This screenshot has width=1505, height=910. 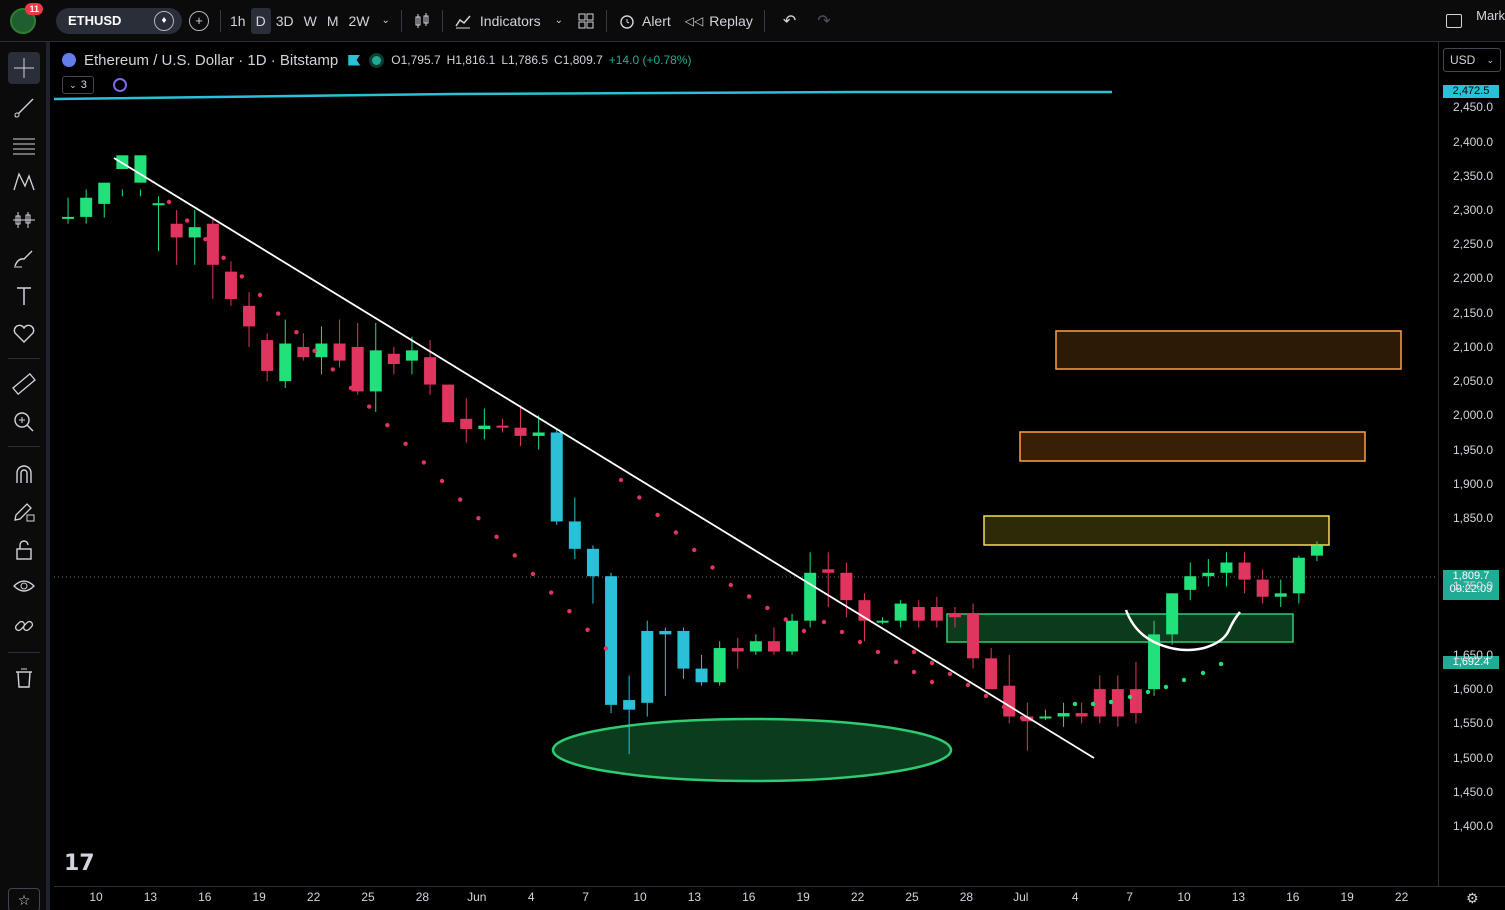 What do you see at coordinates (1454, 21) in the screenshot?
I see `fullscreen-button` at bounding box center [1454, 21].